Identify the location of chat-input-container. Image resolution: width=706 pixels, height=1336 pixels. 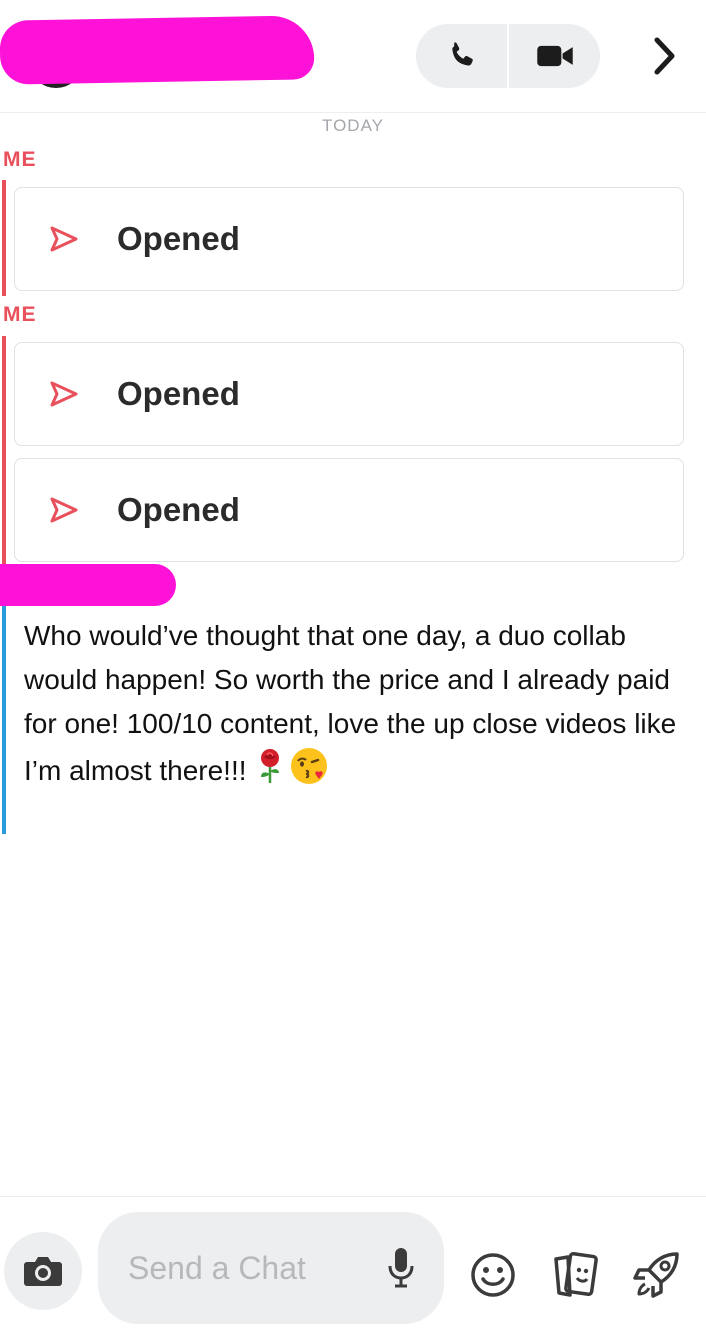
(271, 1268).